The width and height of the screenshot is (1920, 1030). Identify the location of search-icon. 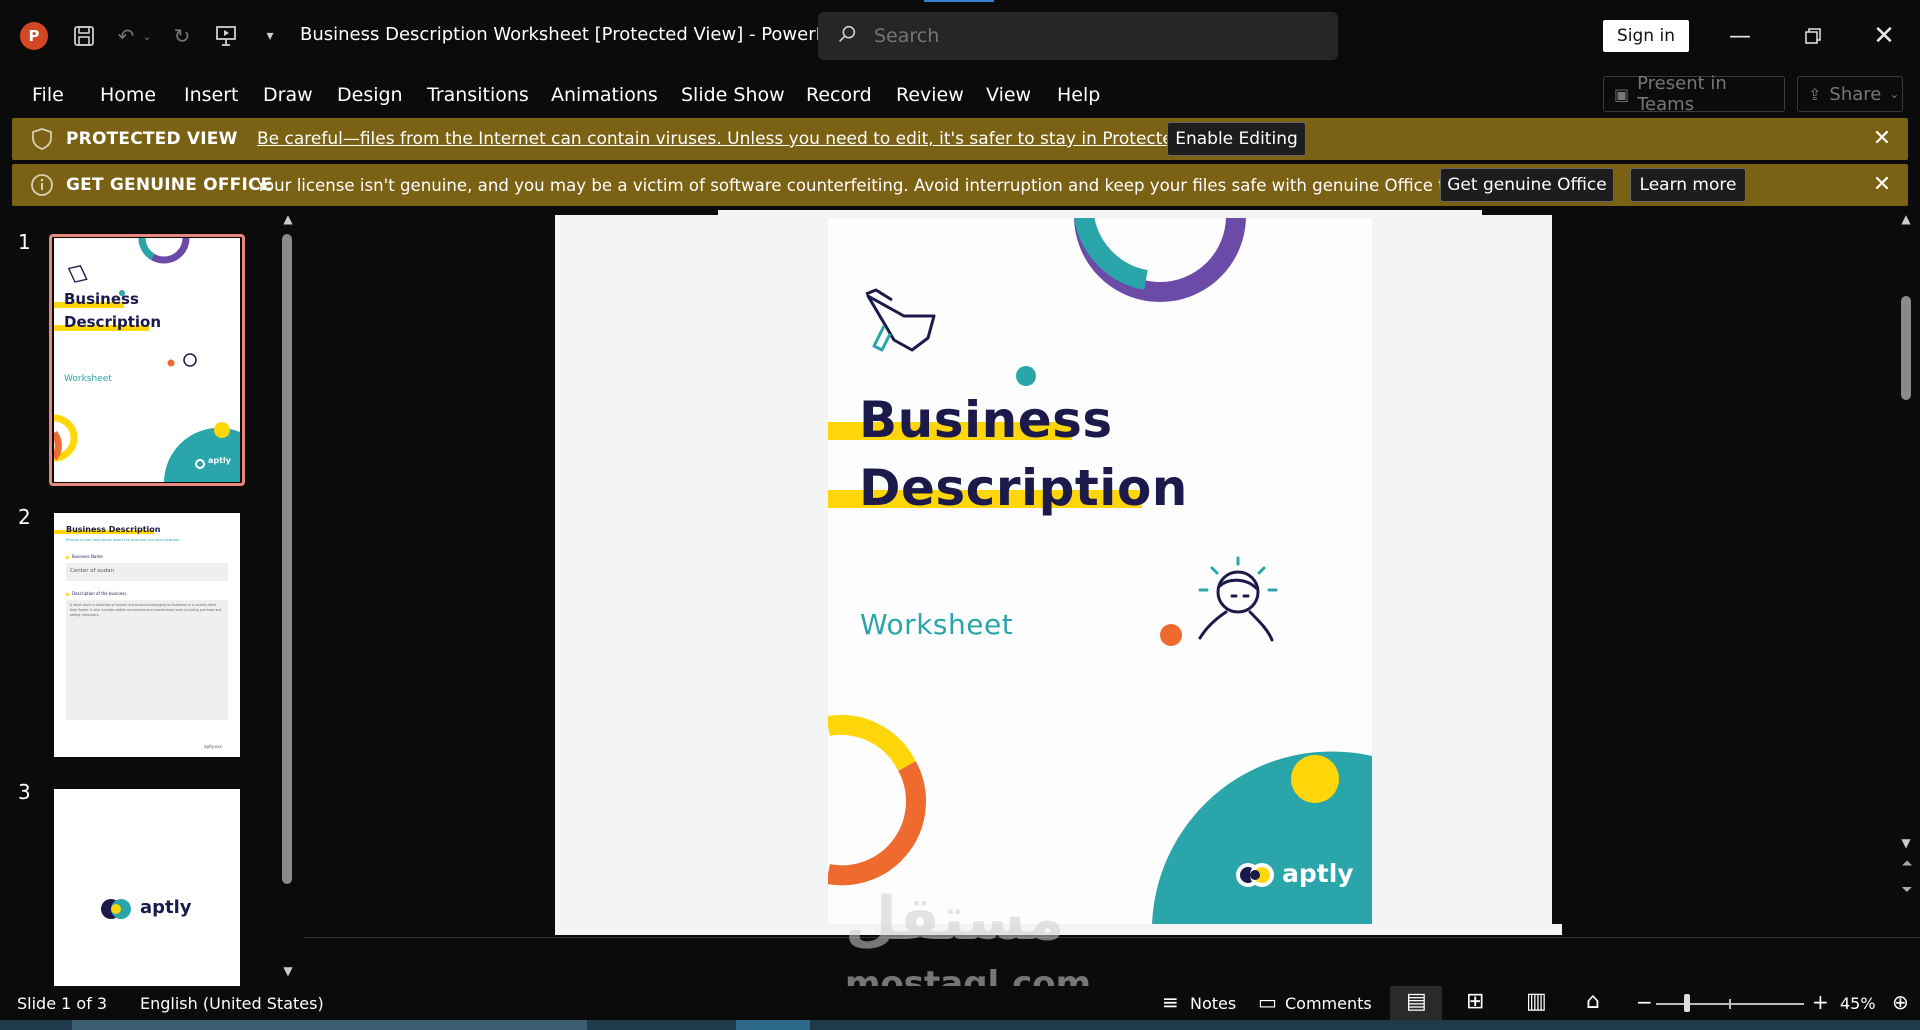
(849, 36).